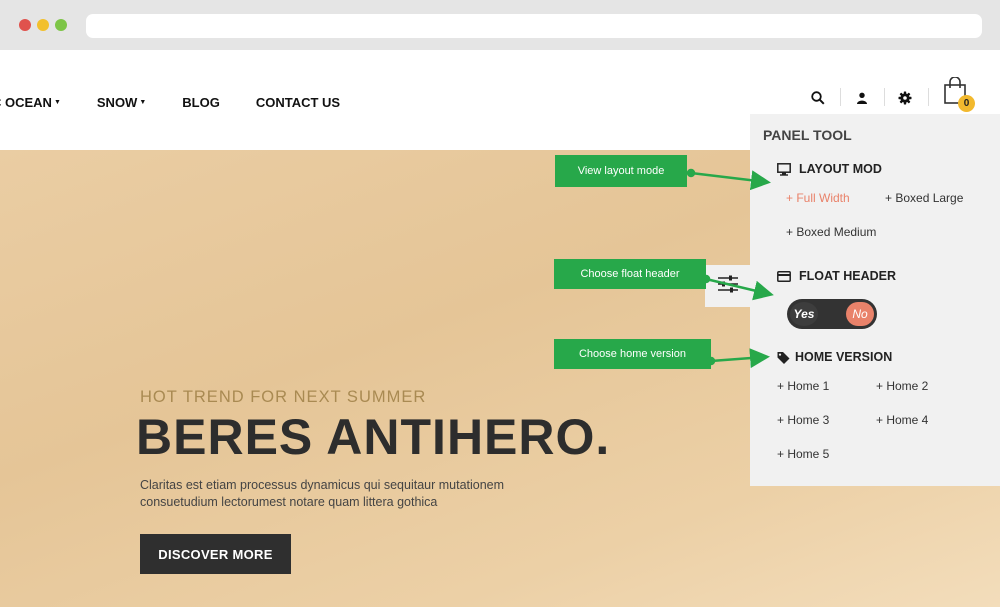  I want to click on window-close-button, so click(25, 25).